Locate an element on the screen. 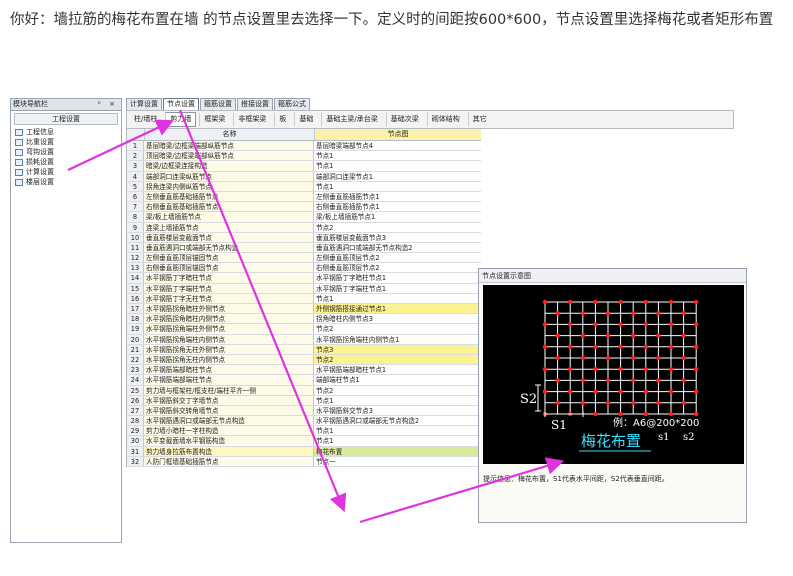 The width and height of the screenshot is (793, 576). table-row: 30 水平变截面墙水平钢筋构造 节点1 is located at coordinates (304, 441).